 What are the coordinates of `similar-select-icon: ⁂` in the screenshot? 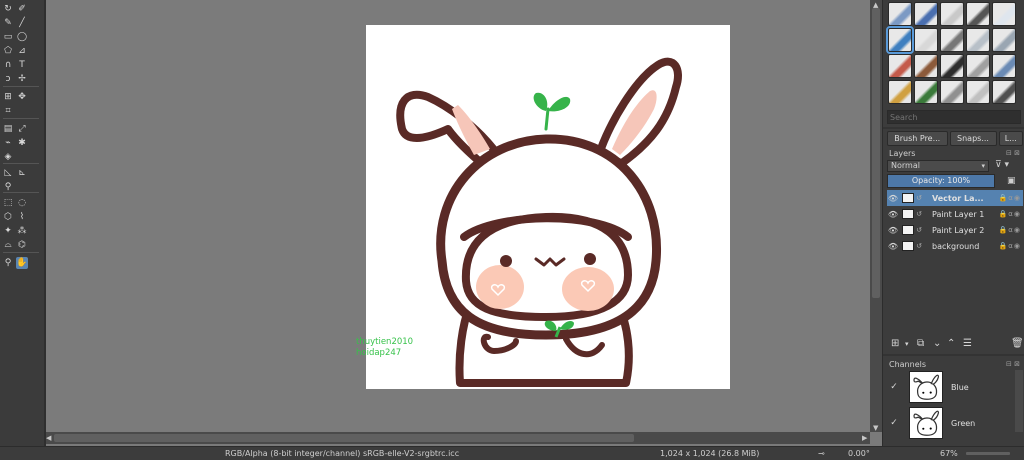 It's located at (22, 231).